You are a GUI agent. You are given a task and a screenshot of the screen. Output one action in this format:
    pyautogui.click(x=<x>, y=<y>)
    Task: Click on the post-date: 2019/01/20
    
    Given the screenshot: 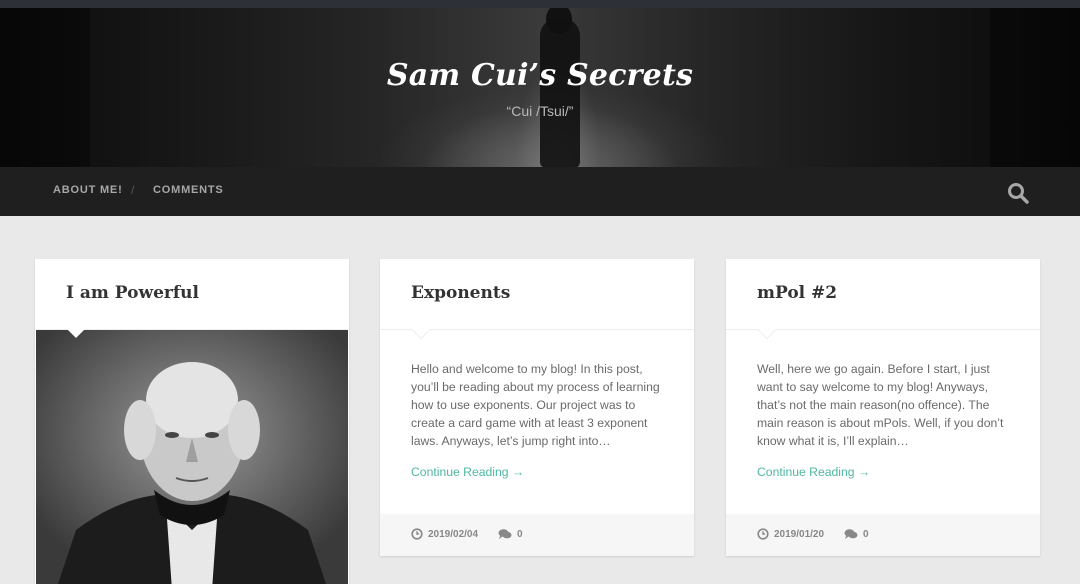 What is the action you would take?
    pyautogui.click(x=790, y=534)
    